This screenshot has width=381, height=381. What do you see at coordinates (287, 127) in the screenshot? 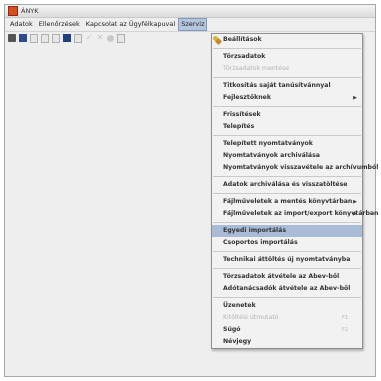
I see `menu-item-telepites: Telepítés` at bounding box center [287, 127].